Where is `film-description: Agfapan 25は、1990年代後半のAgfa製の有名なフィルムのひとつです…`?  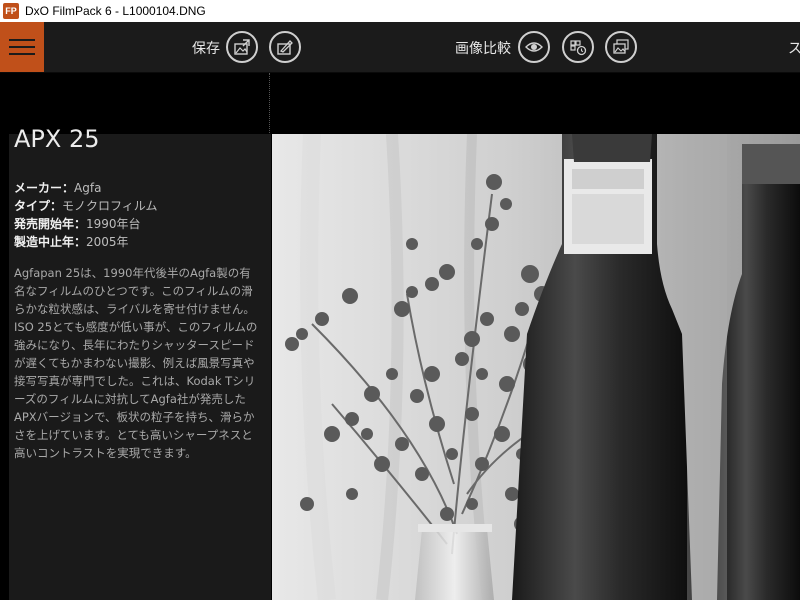
film-description: Agfapan 25は、1990年代後半のAgfa製の有名なフィルムのひとつです… is located at coordinates (136, 363).